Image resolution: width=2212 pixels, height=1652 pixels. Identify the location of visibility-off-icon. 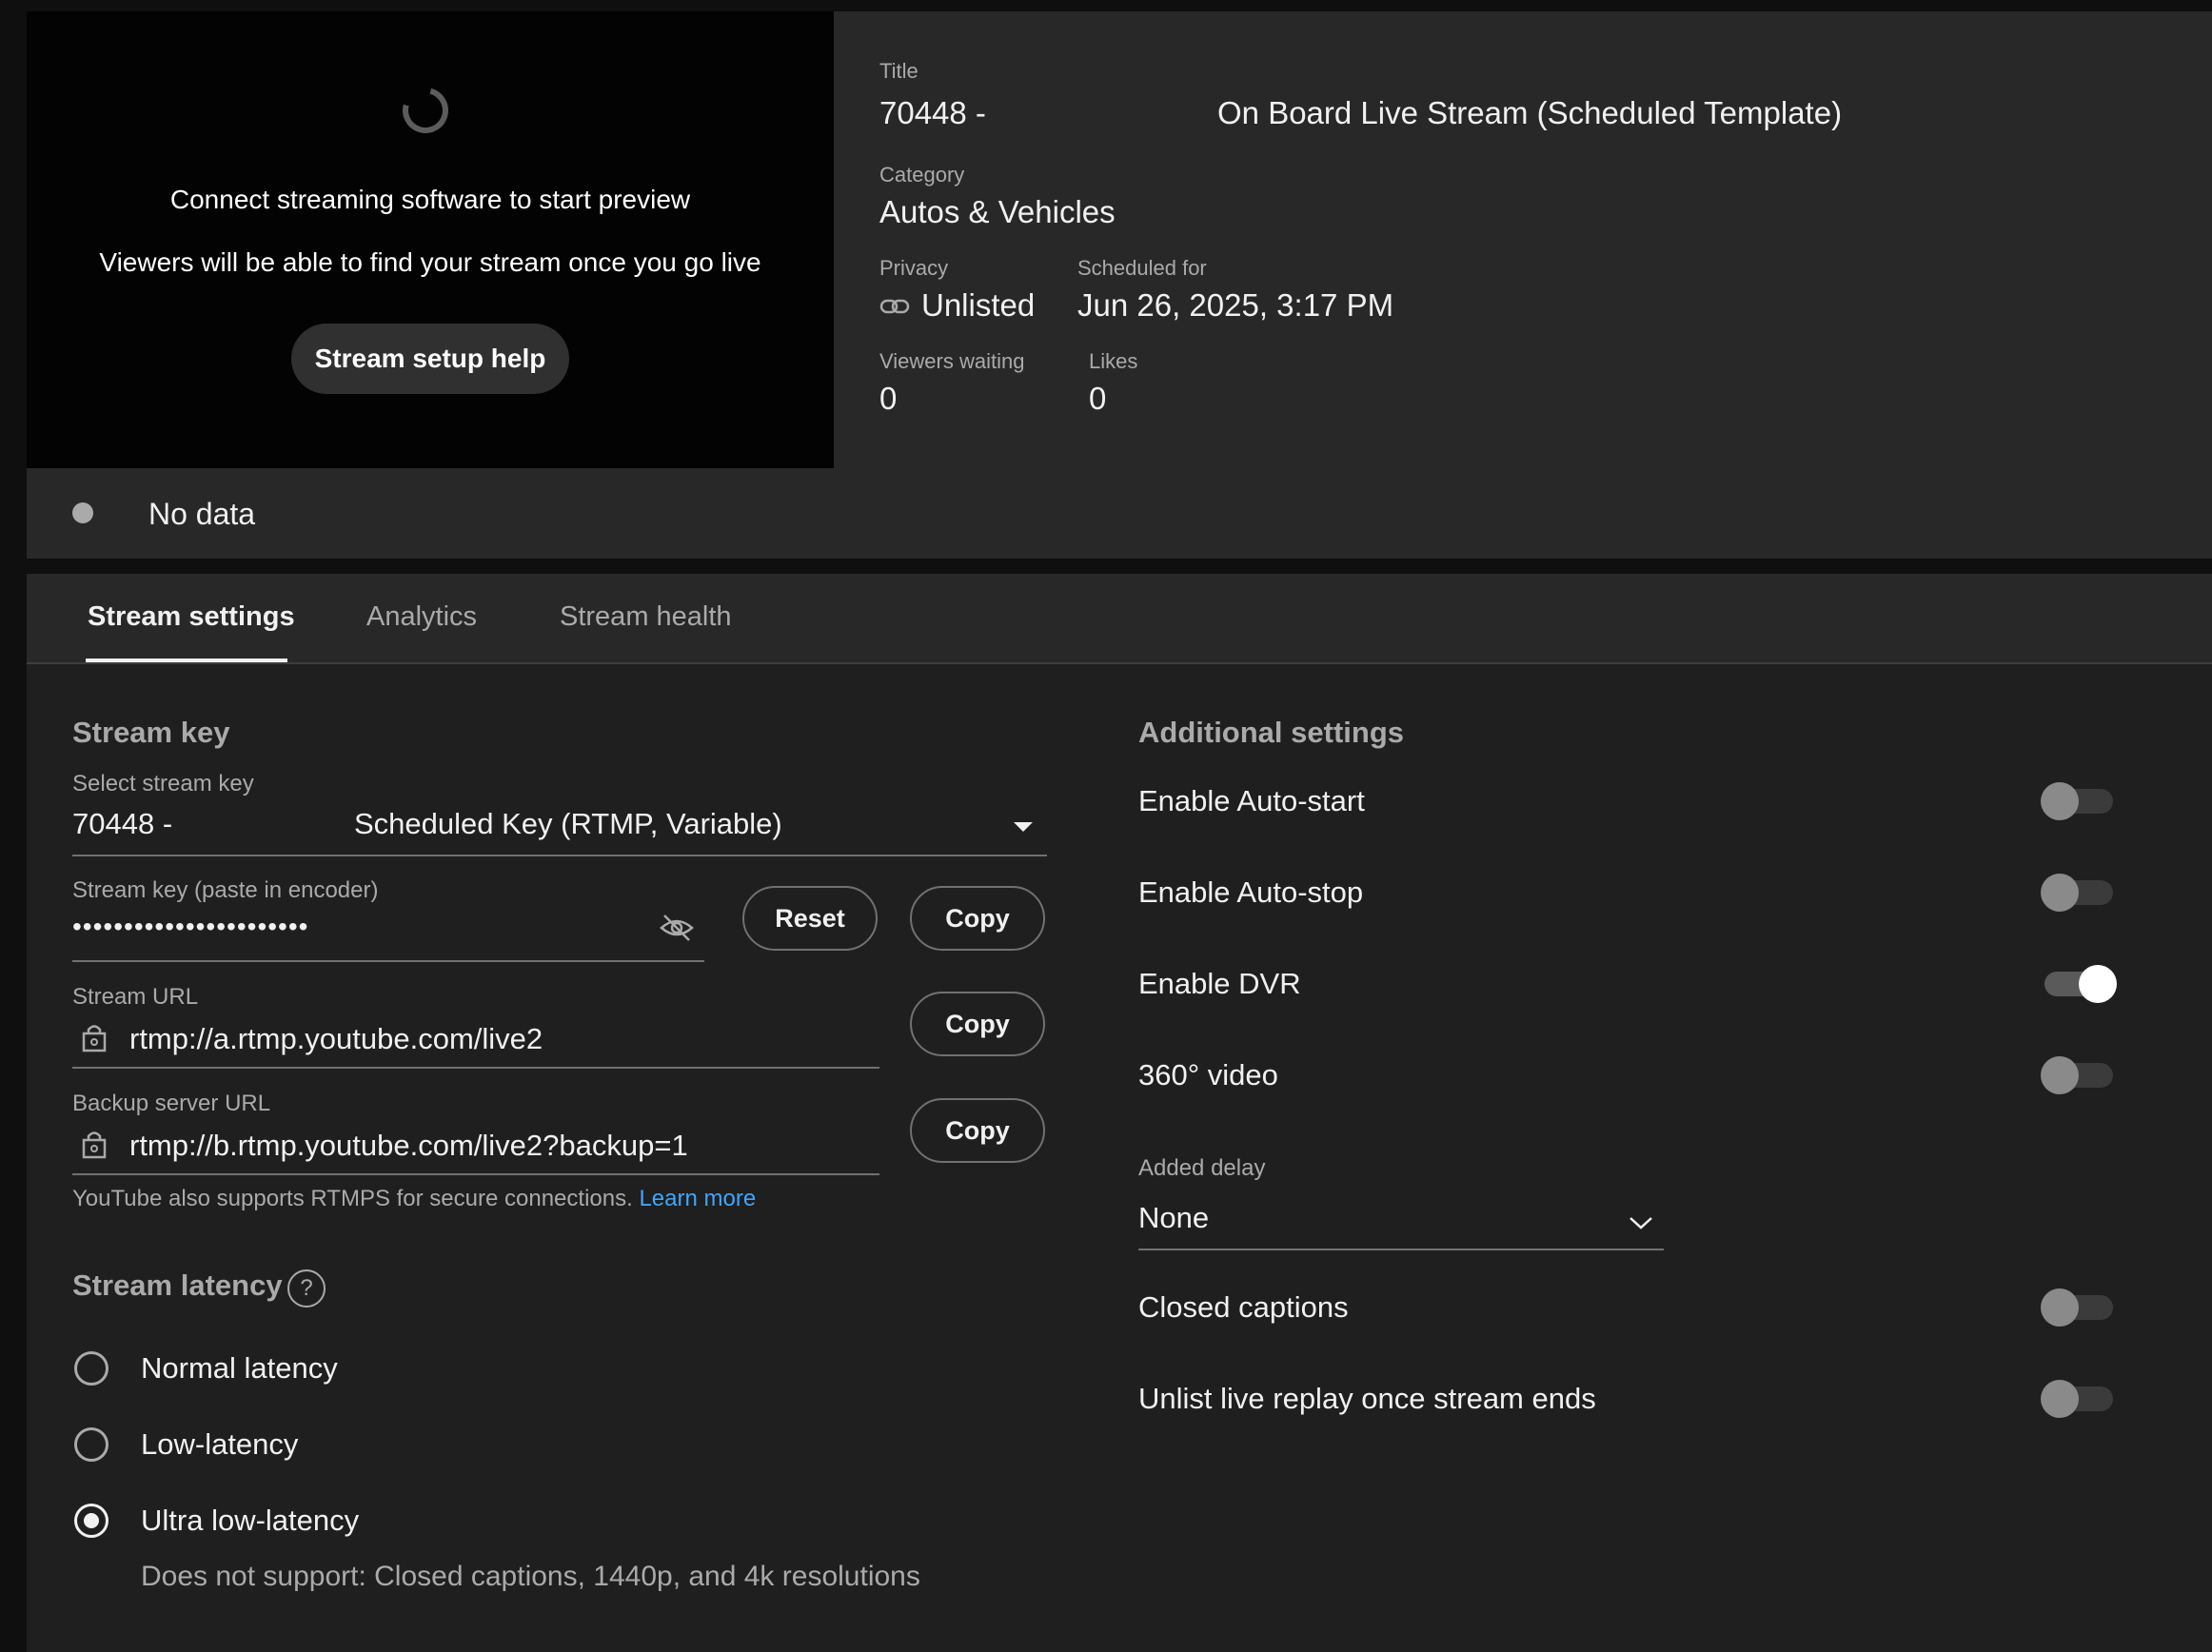
(677, 928).